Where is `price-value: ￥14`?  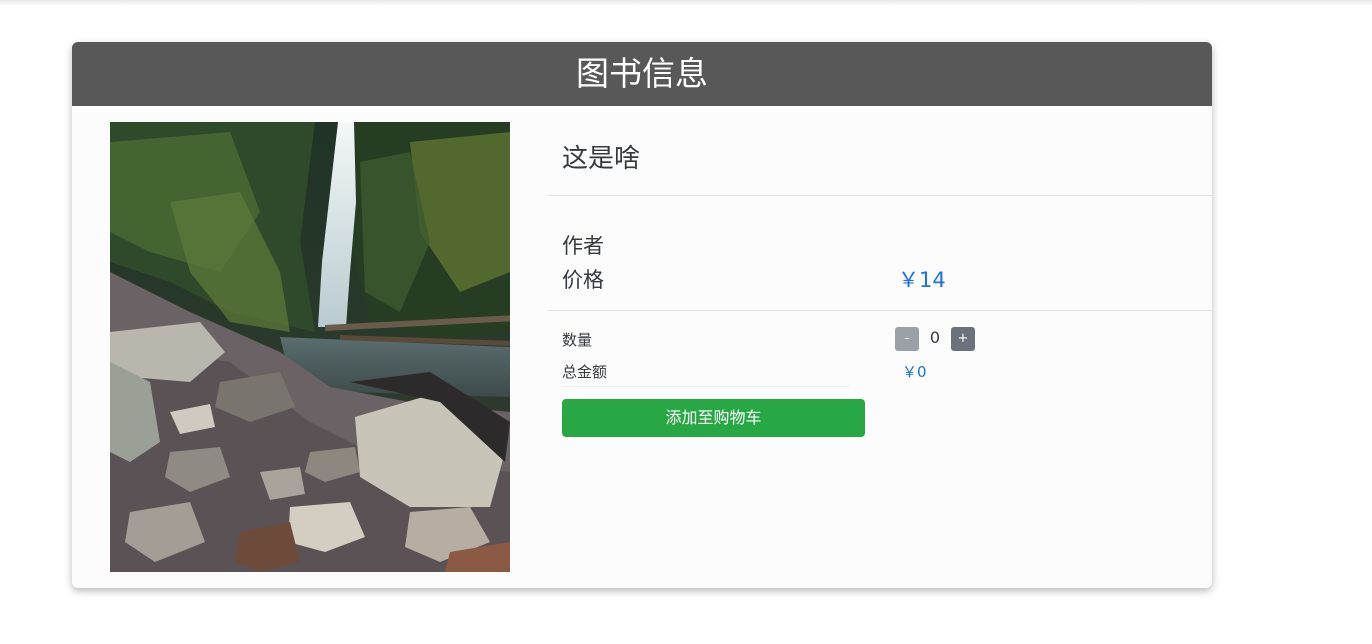
price-value: ￥14 is located at coordinates (922, 280).